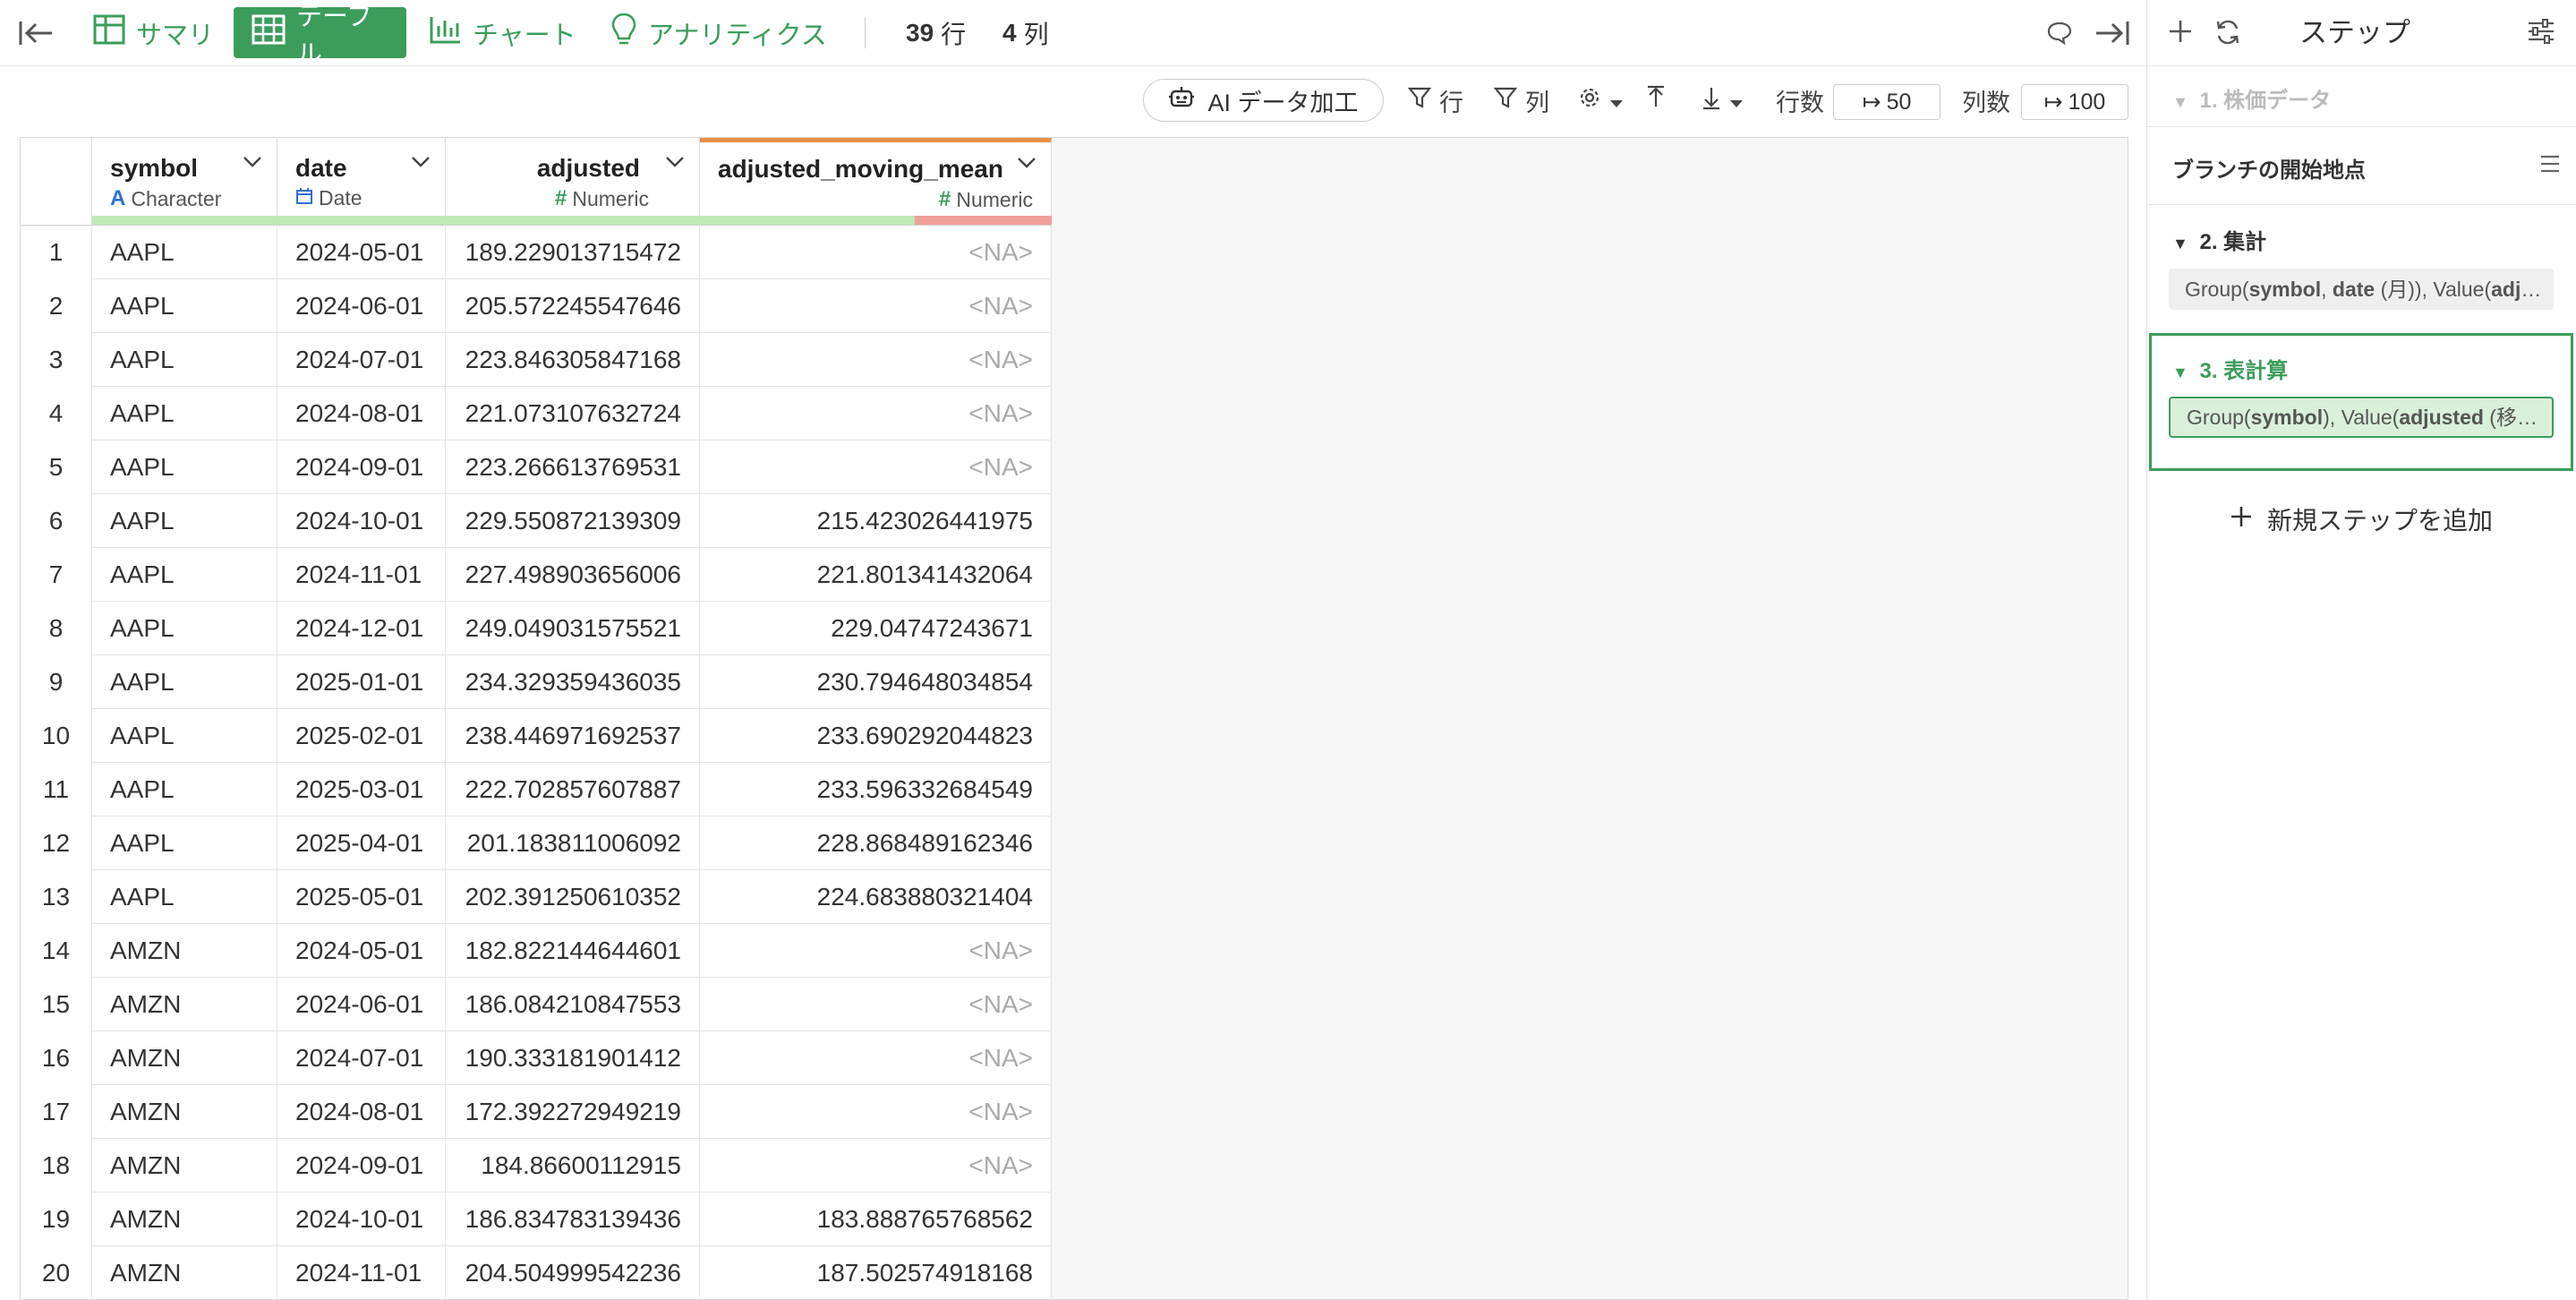 The image size is (2576, 1300). Describe the element at coordinates (2361, 418) in the screenshot. I see `step-3-command: Group(symbol), Value(adjusted (移動平均))` at that location.